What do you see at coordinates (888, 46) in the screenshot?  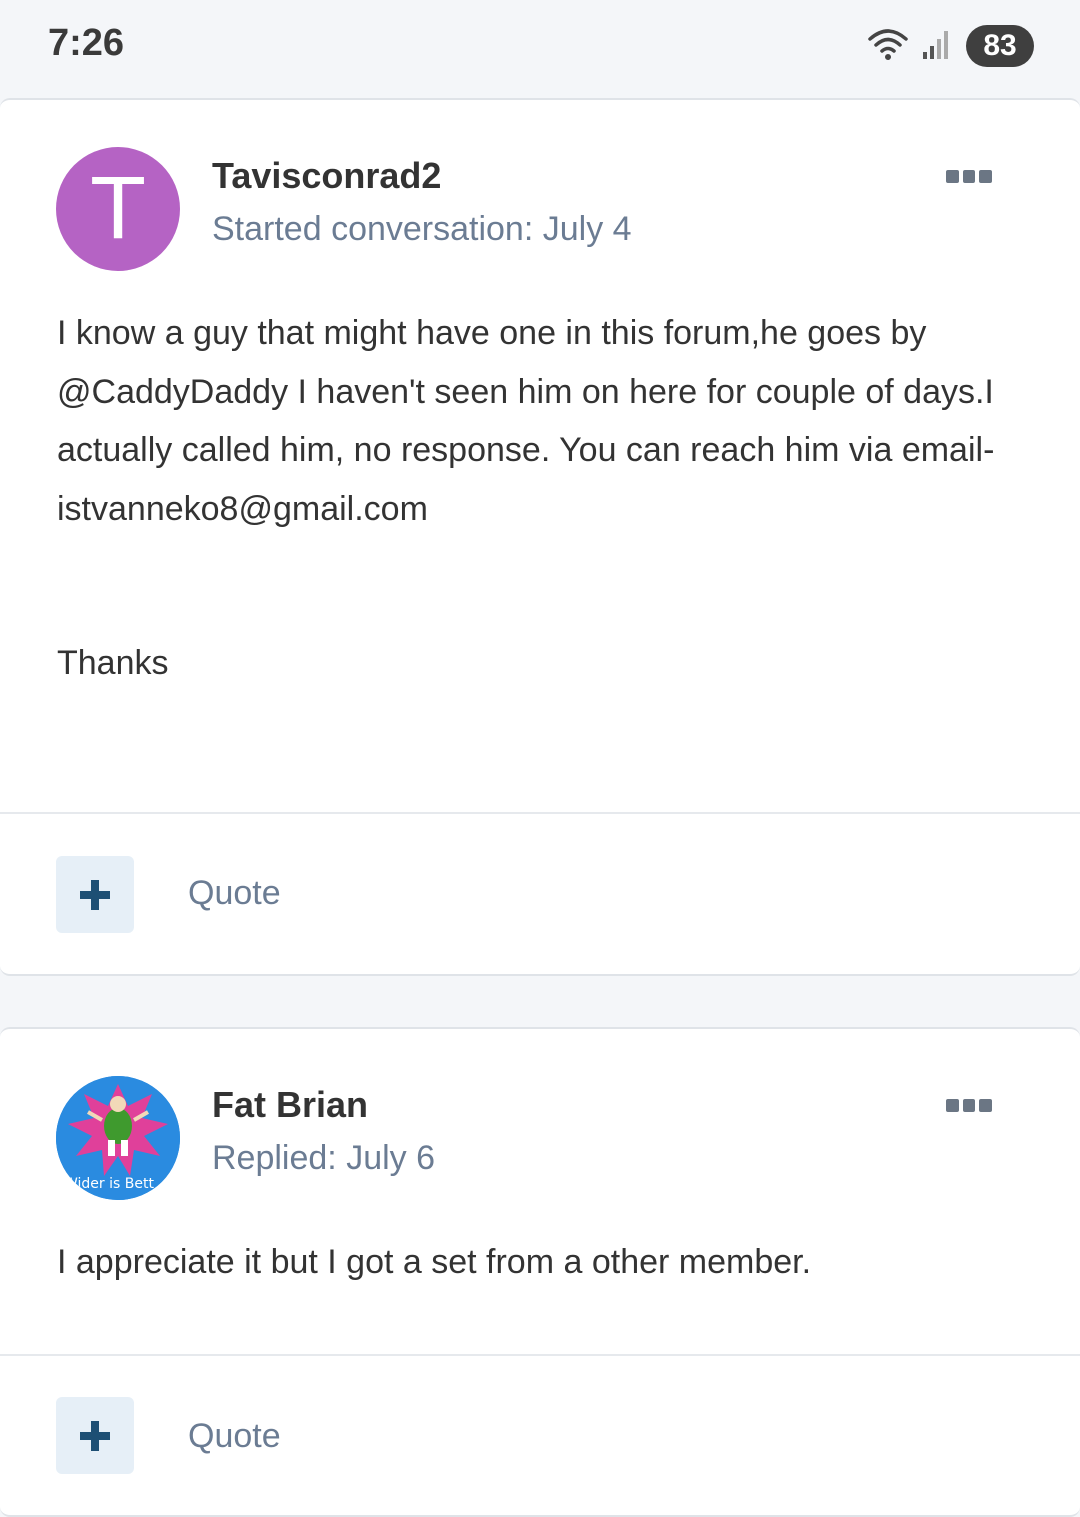 I see `wifi-icon` at bounding box center [888, 46].